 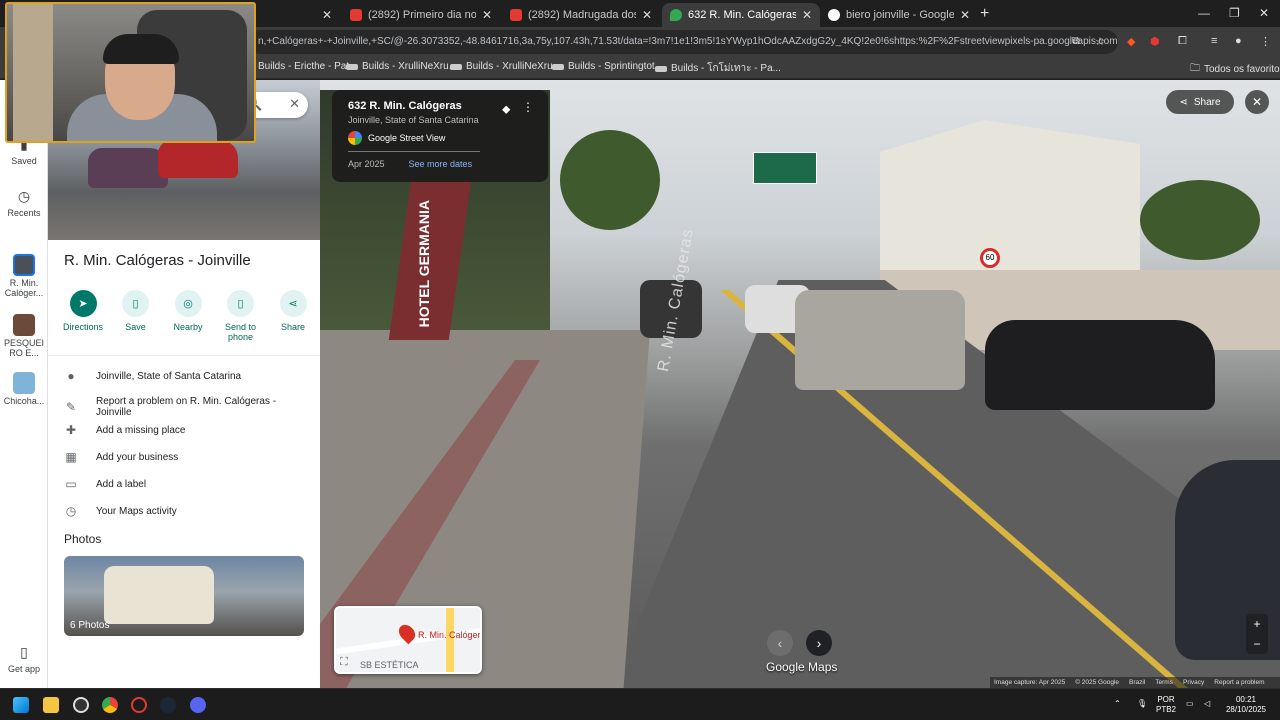 What do you see at coordinates (1257, 624) in the screenshot?
I see `zoom-in-button: +` at bounding box center [1257, 624].